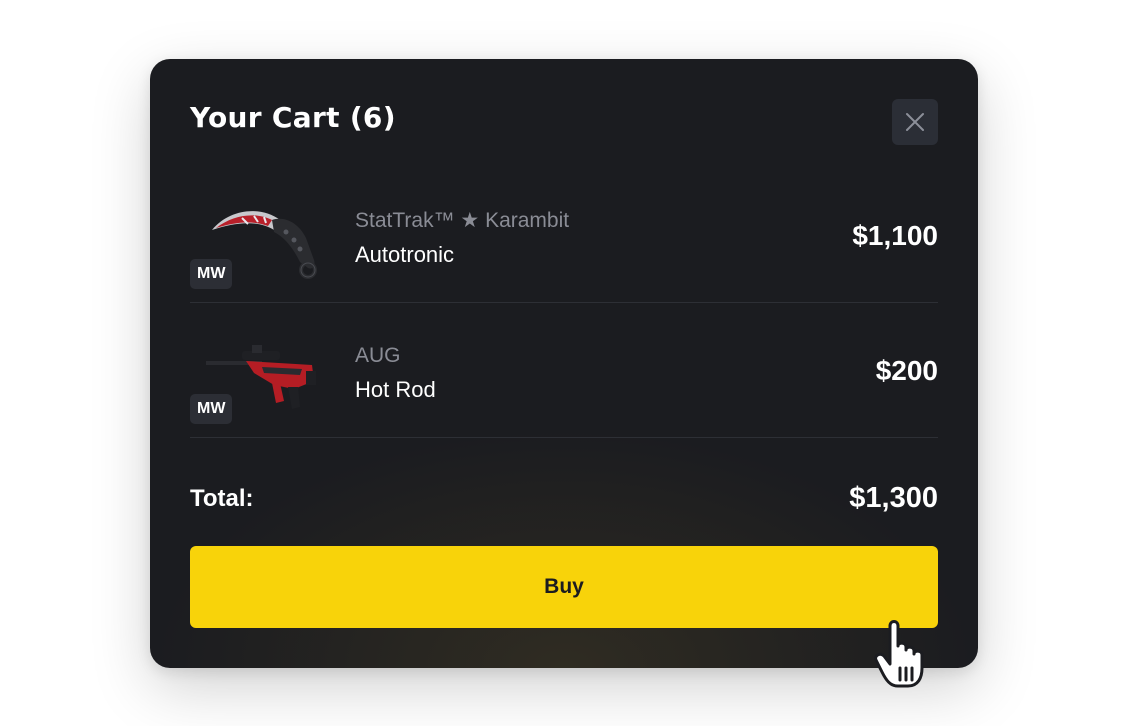 The width and height of the screenshot is (1128, 726). I want to click on total-value: $1,300, so click(893, 498).